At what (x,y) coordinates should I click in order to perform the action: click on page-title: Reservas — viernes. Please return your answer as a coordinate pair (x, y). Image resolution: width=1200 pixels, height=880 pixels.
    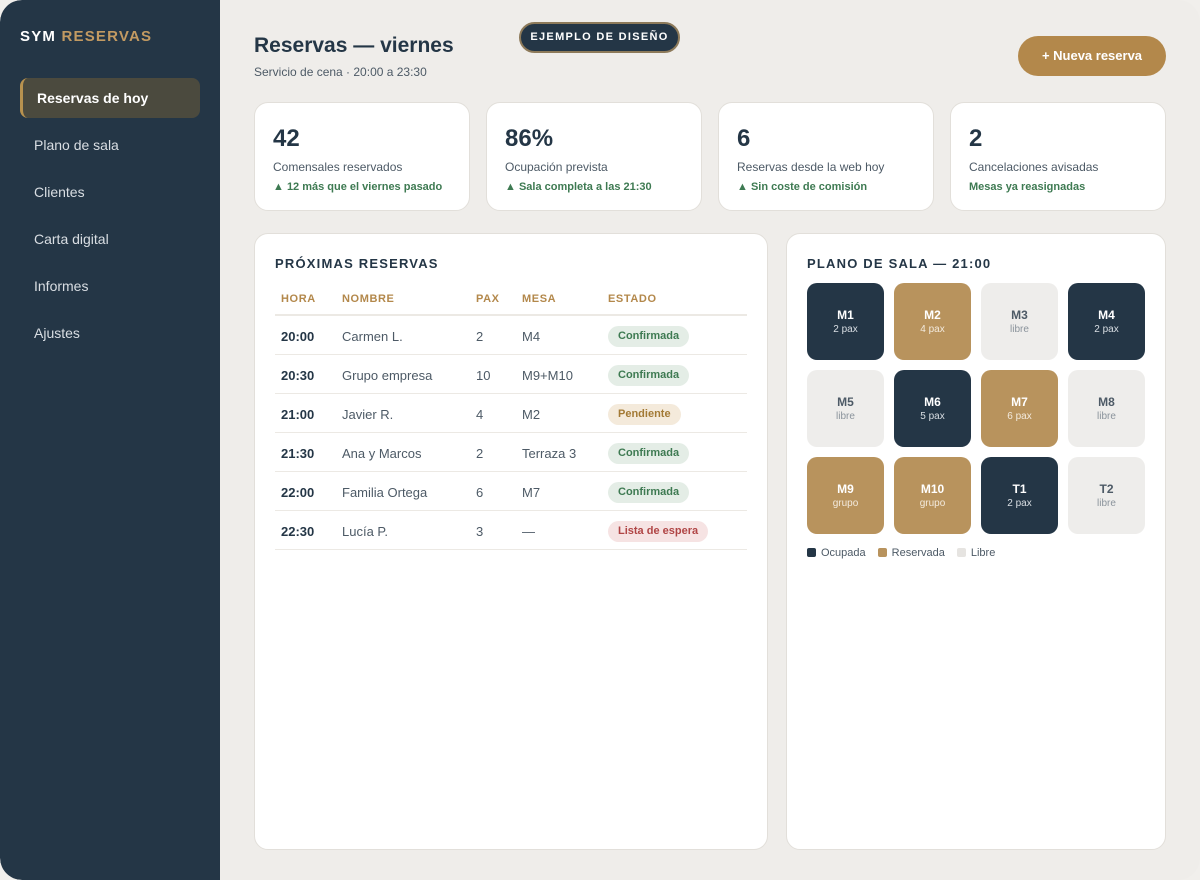
    Looking at the image, I should click on (354, 45).